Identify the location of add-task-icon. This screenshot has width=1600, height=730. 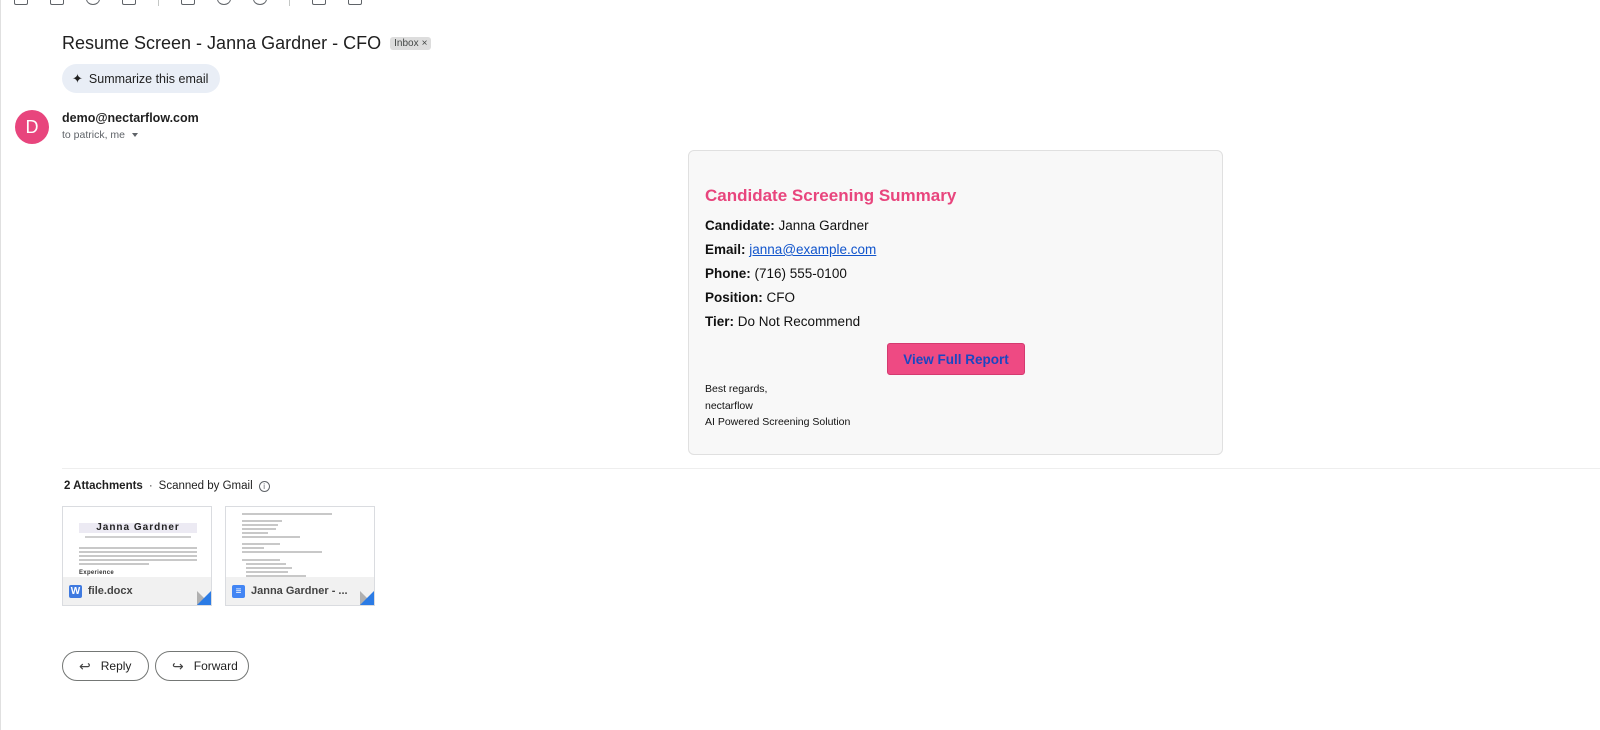
(260, 2).